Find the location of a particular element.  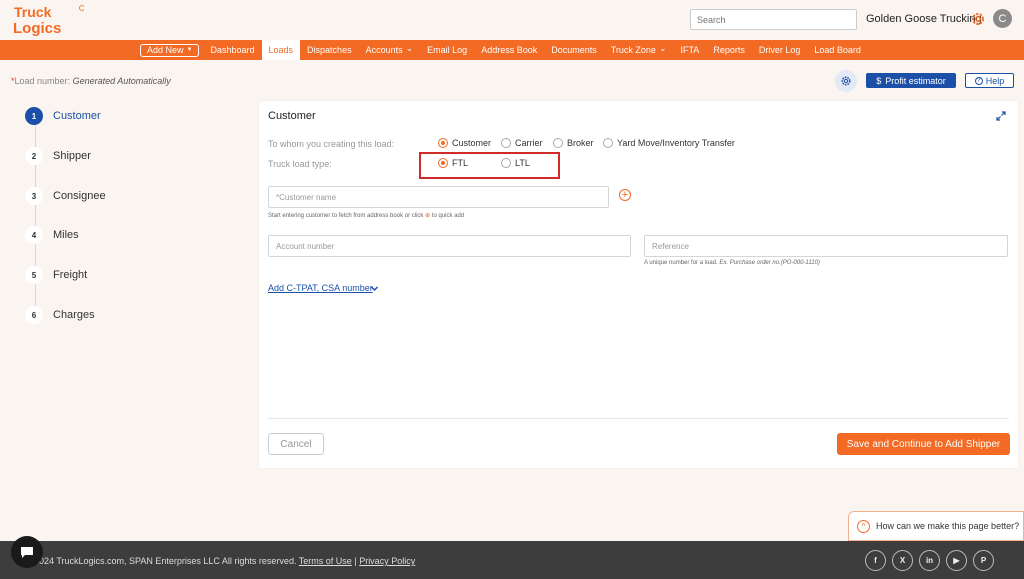

nav-documents: Documents is located at coordinates (574, 50).